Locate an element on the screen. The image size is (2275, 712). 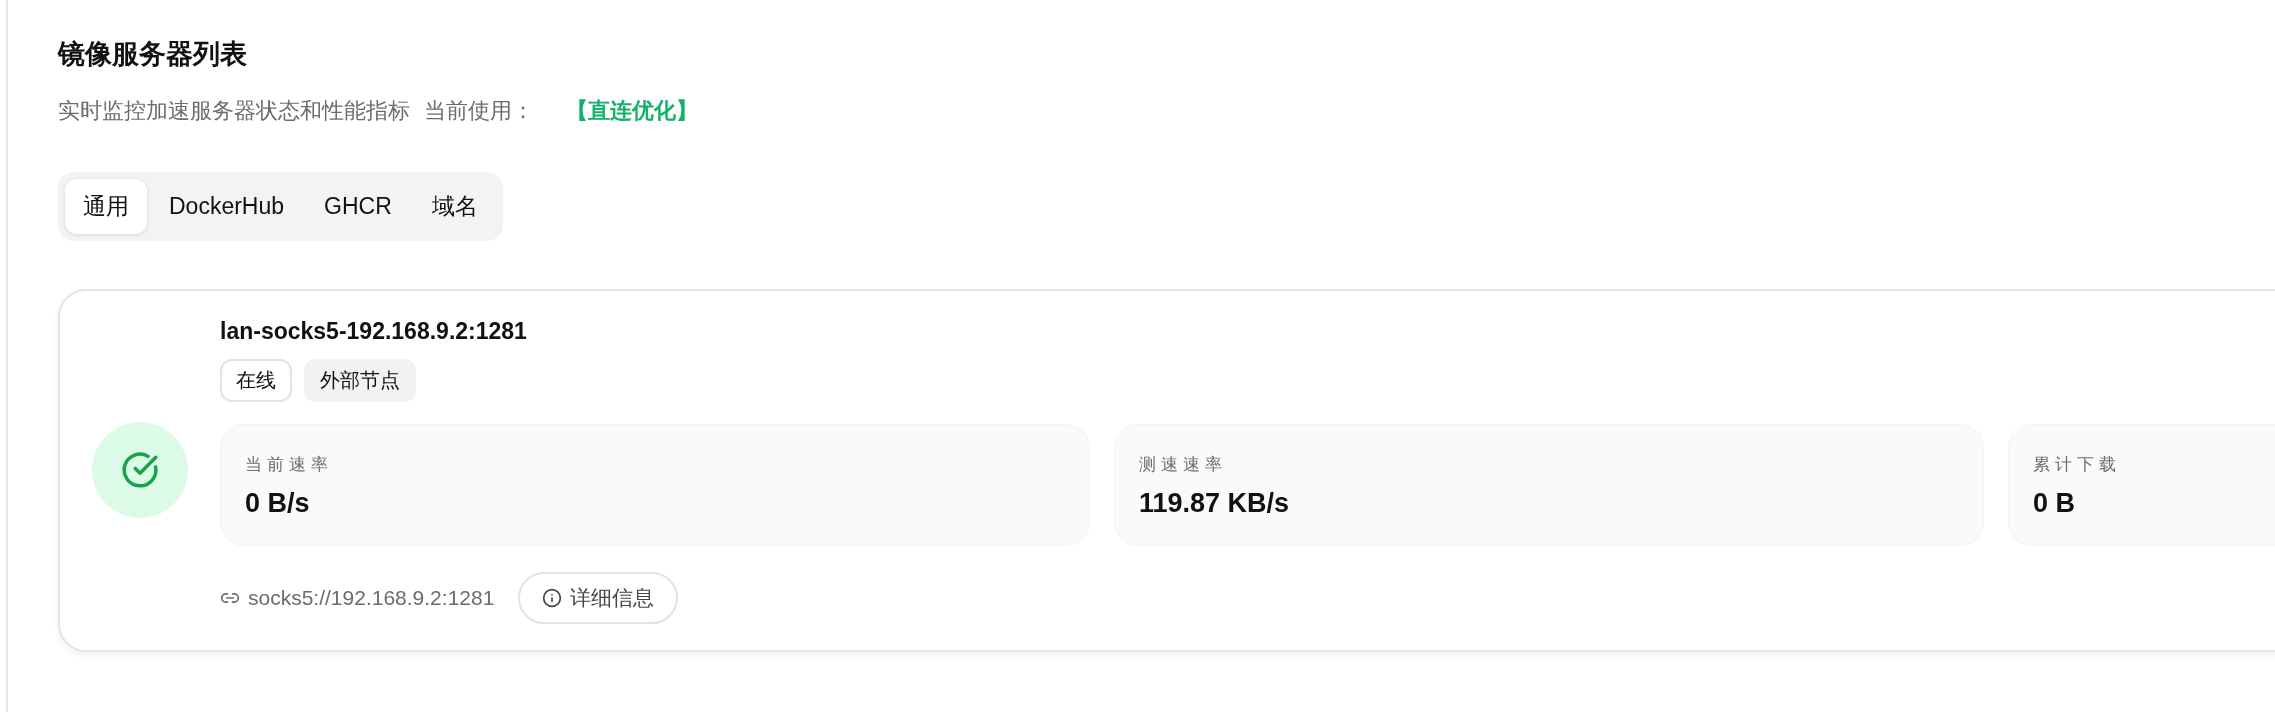
tab: 域名 is located at coordinates (454, 206).